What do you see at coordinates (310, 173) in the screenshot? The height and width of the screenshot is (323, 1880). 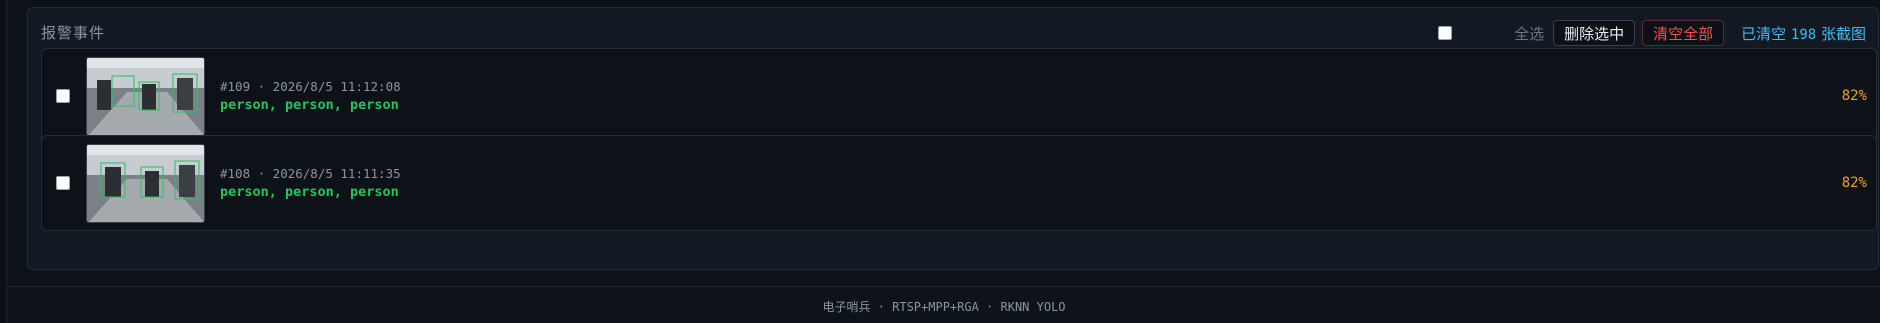 I see `event-meta: #108 · 2026/8/5 11:11:35` at bounding box center [310, 173].